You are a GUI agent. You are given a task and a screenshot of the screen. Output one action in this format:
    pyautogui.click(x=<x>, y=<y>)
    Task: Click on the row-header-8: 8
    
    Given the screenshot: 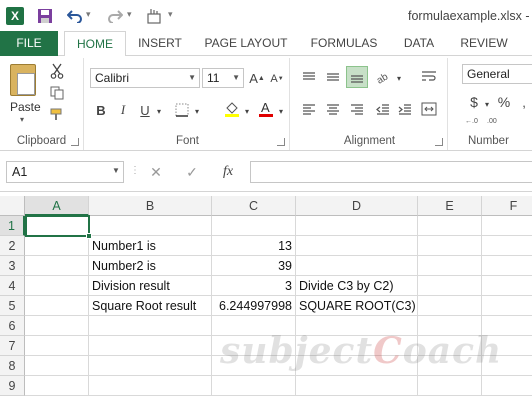 What is the action you would take?
    pyautogui.click(x=12, y=366)
    